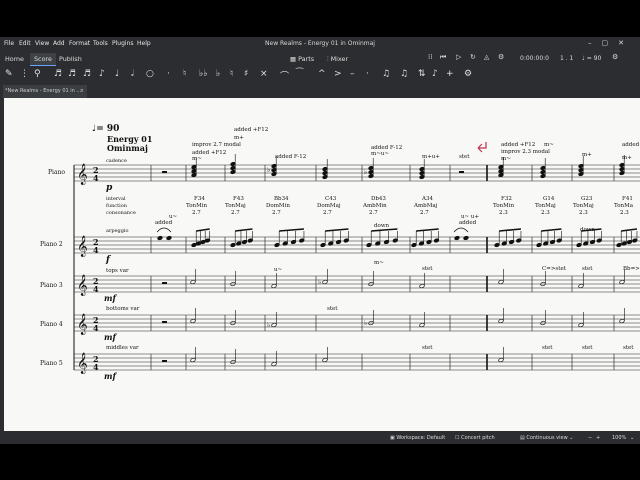 This screenshot has width=640, height=480. What do you see at coordinates (290, 157) in the screenshot?
I see `staff-text-annotation: added F-12` at bounding box center [290, 157].